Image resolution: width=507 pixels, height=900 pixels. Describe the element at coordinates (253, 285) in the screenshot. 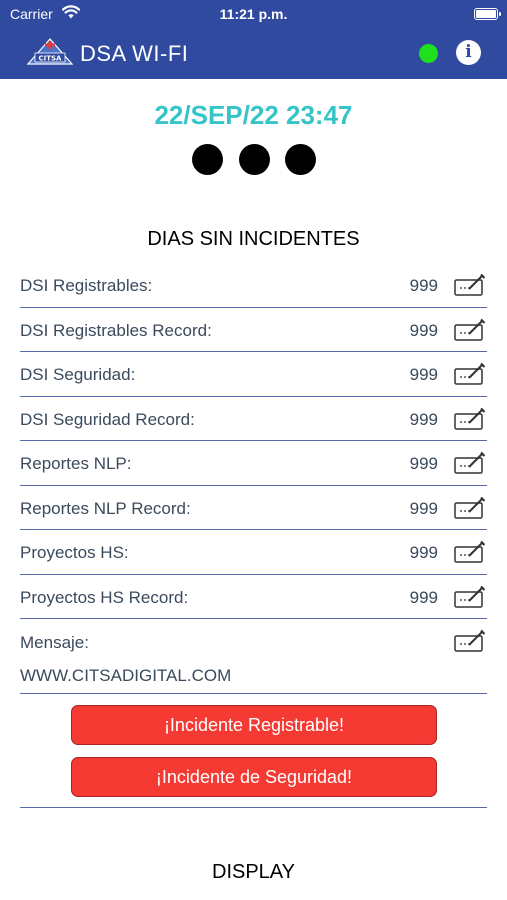

I see `counter-row: DSI Registrables: 999` at that location.